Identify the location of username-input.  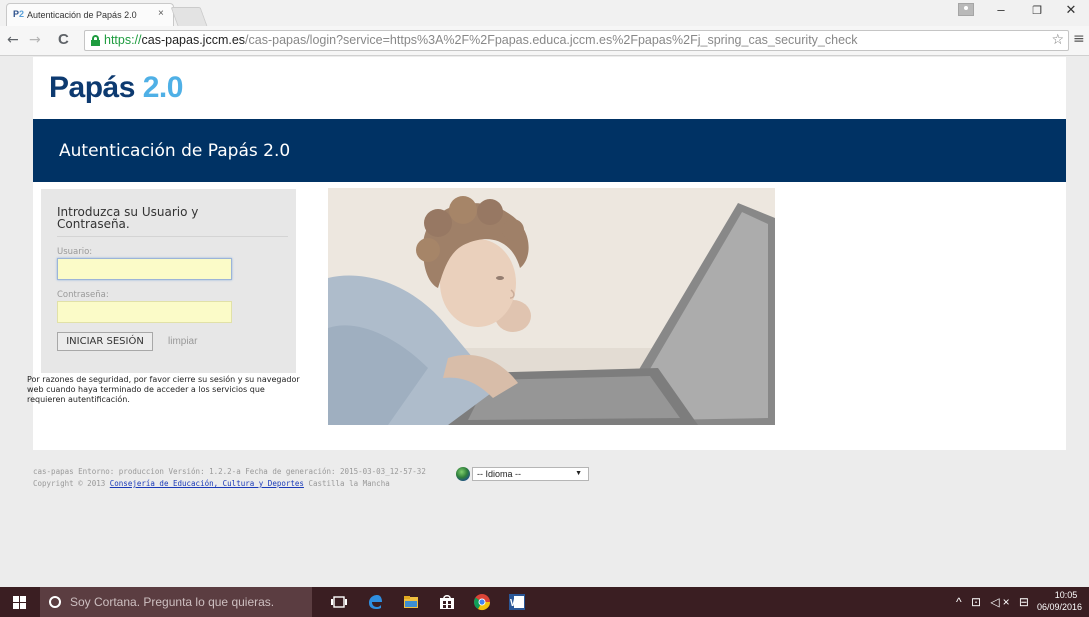
(144, 271).